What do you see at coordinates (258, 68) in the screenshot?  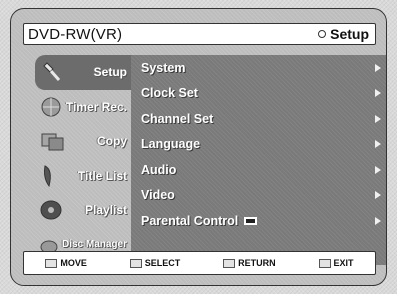 I see `menu-item-system: System` at bounding box center [258, 68].